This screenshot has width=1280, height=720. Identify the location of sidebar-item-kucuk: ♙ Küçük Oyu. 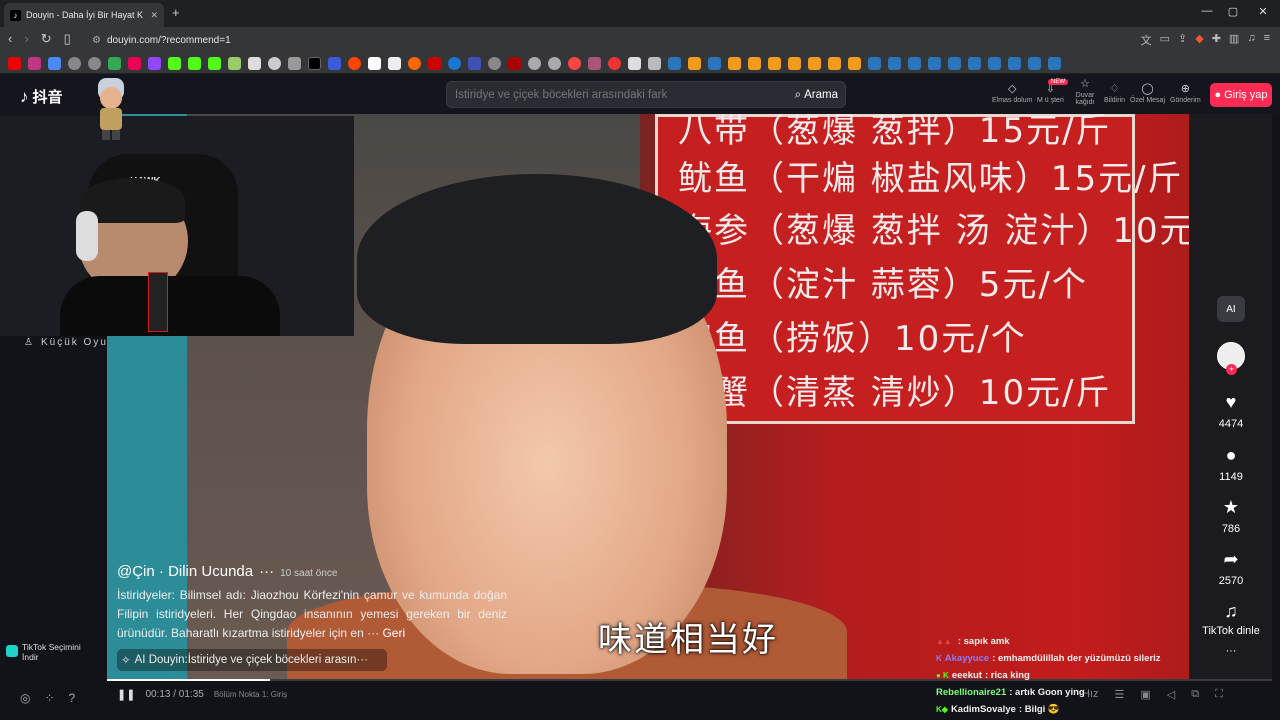
(66, 342).